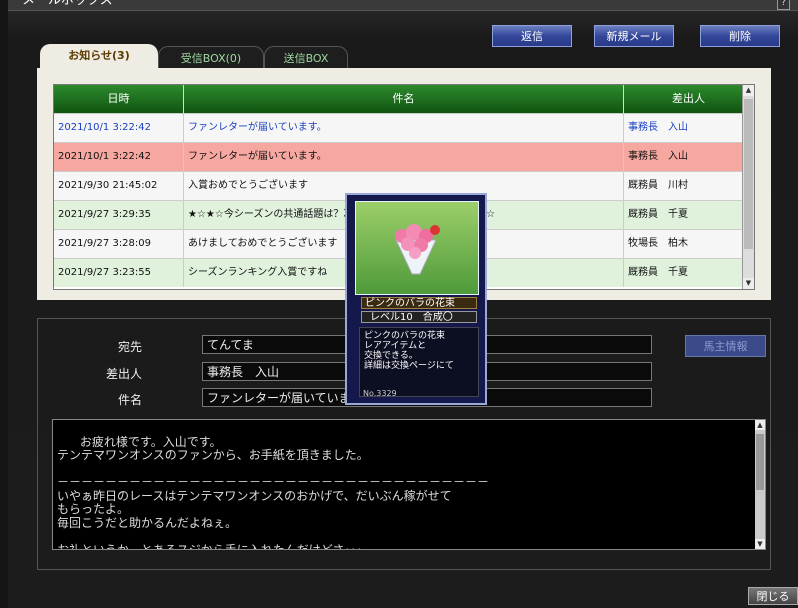  What do you see at coordinates (119, 273) in the screenshot?
I see `row-date: 2021/9/27 3:23:55` at bounding box center [119, 273].